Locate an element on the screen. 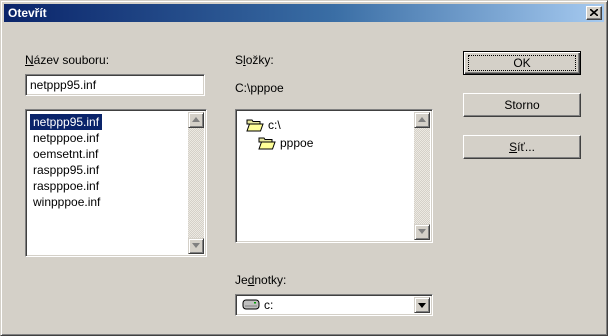 The image size is (608, 336). drive-dropdown-button is located at coordinates (422, 305).